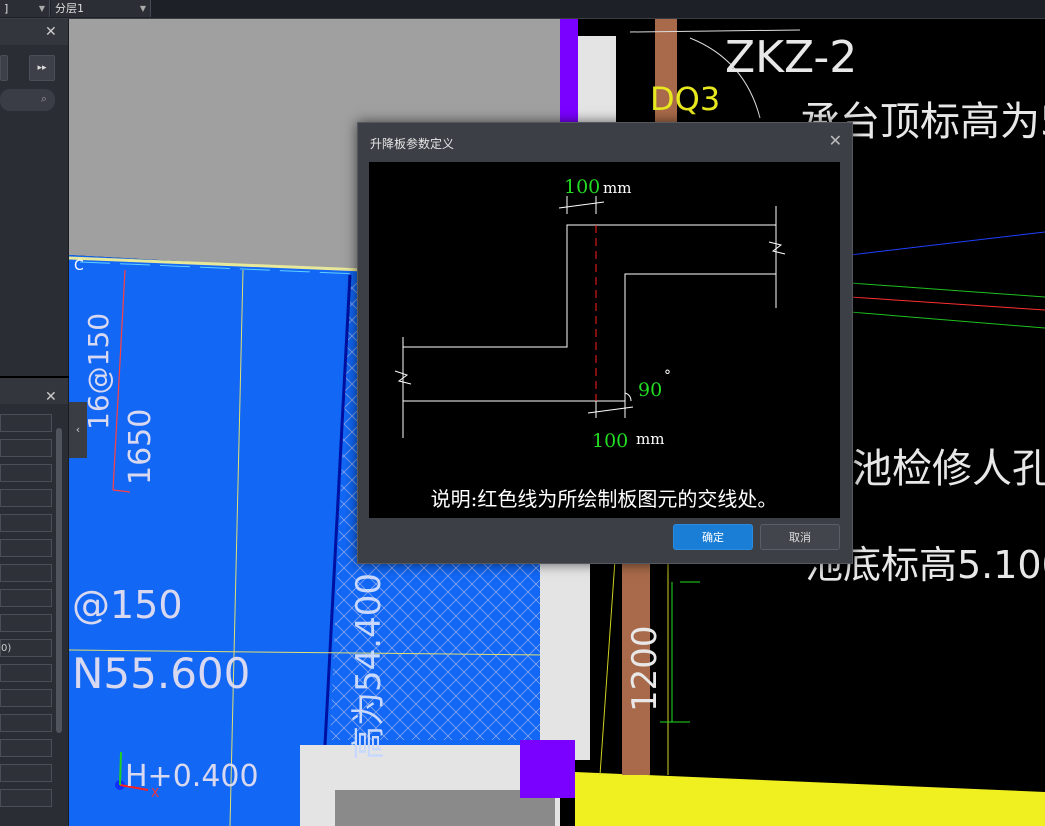 The width and height of the screenshot is (1045, 826). Describe the element at coordinates (667, 376) in the screenshot. I see `angle-unit: °` at that location.